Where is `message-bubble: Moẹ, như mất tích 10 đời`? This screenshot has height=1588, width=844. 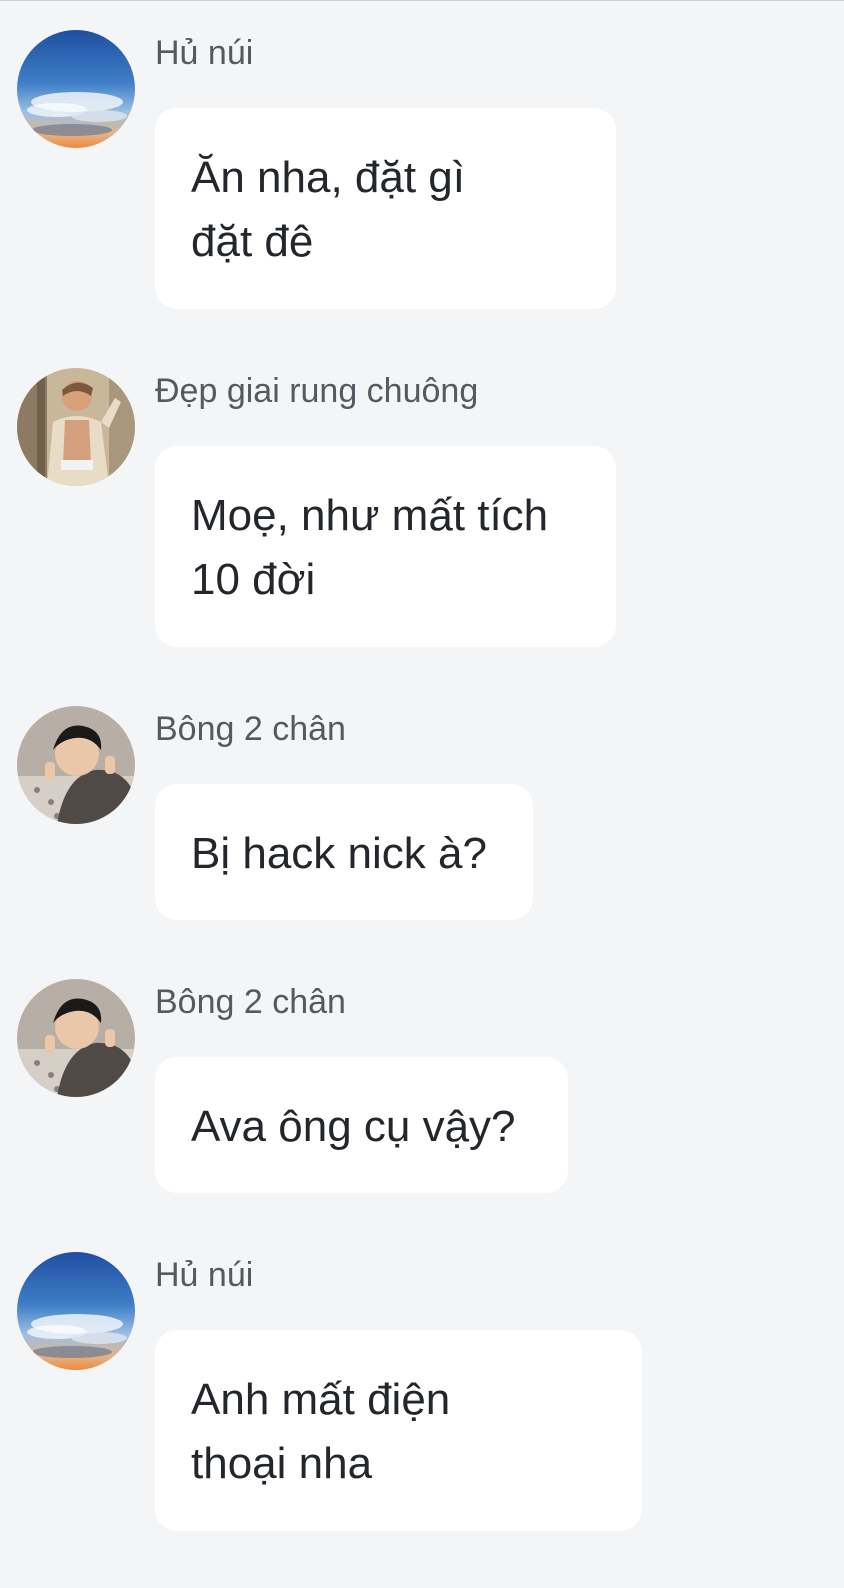 message-bubble: Moẹ, như mất tích 10 đời is located at coordinates (385, 546).